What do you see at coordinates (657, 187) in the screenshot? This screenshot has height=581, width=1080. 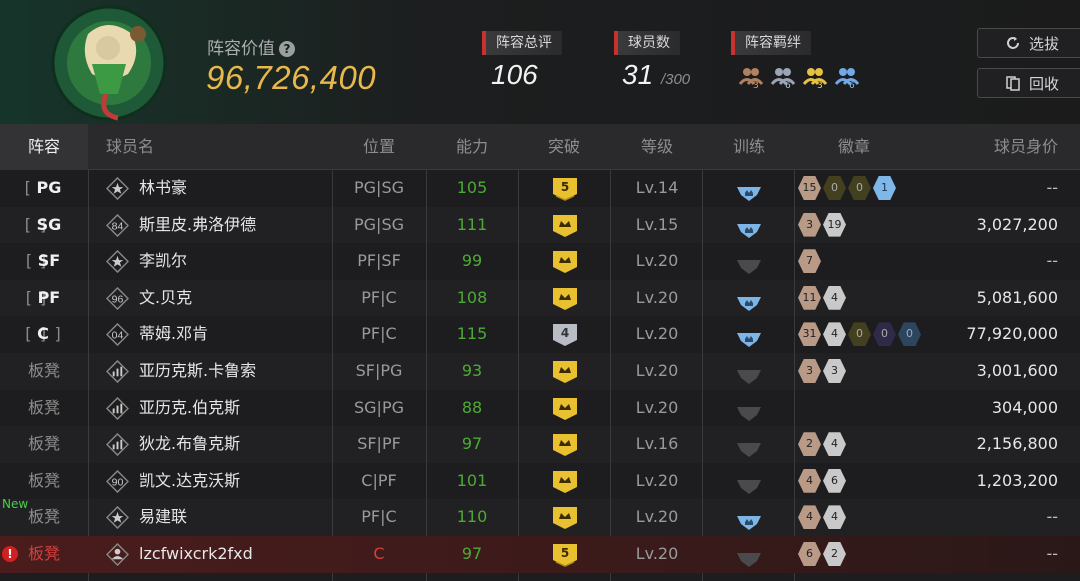 I see `player-level: Lv.14` at bounding box center [657, 187].